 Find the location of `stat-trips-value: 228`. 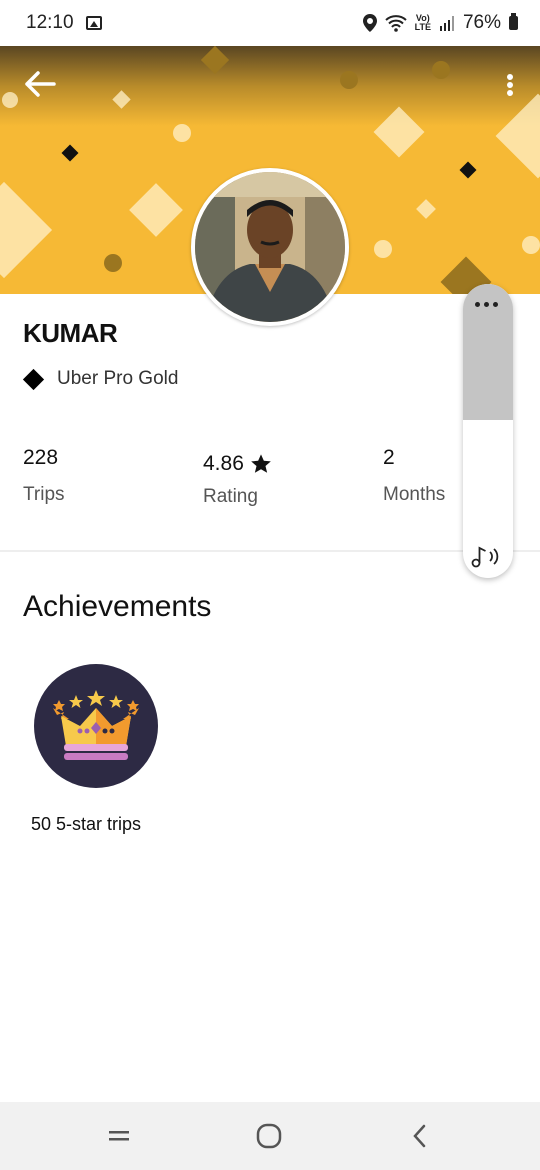

stat-trips-value: 228 is located at coordinates (41, 457).